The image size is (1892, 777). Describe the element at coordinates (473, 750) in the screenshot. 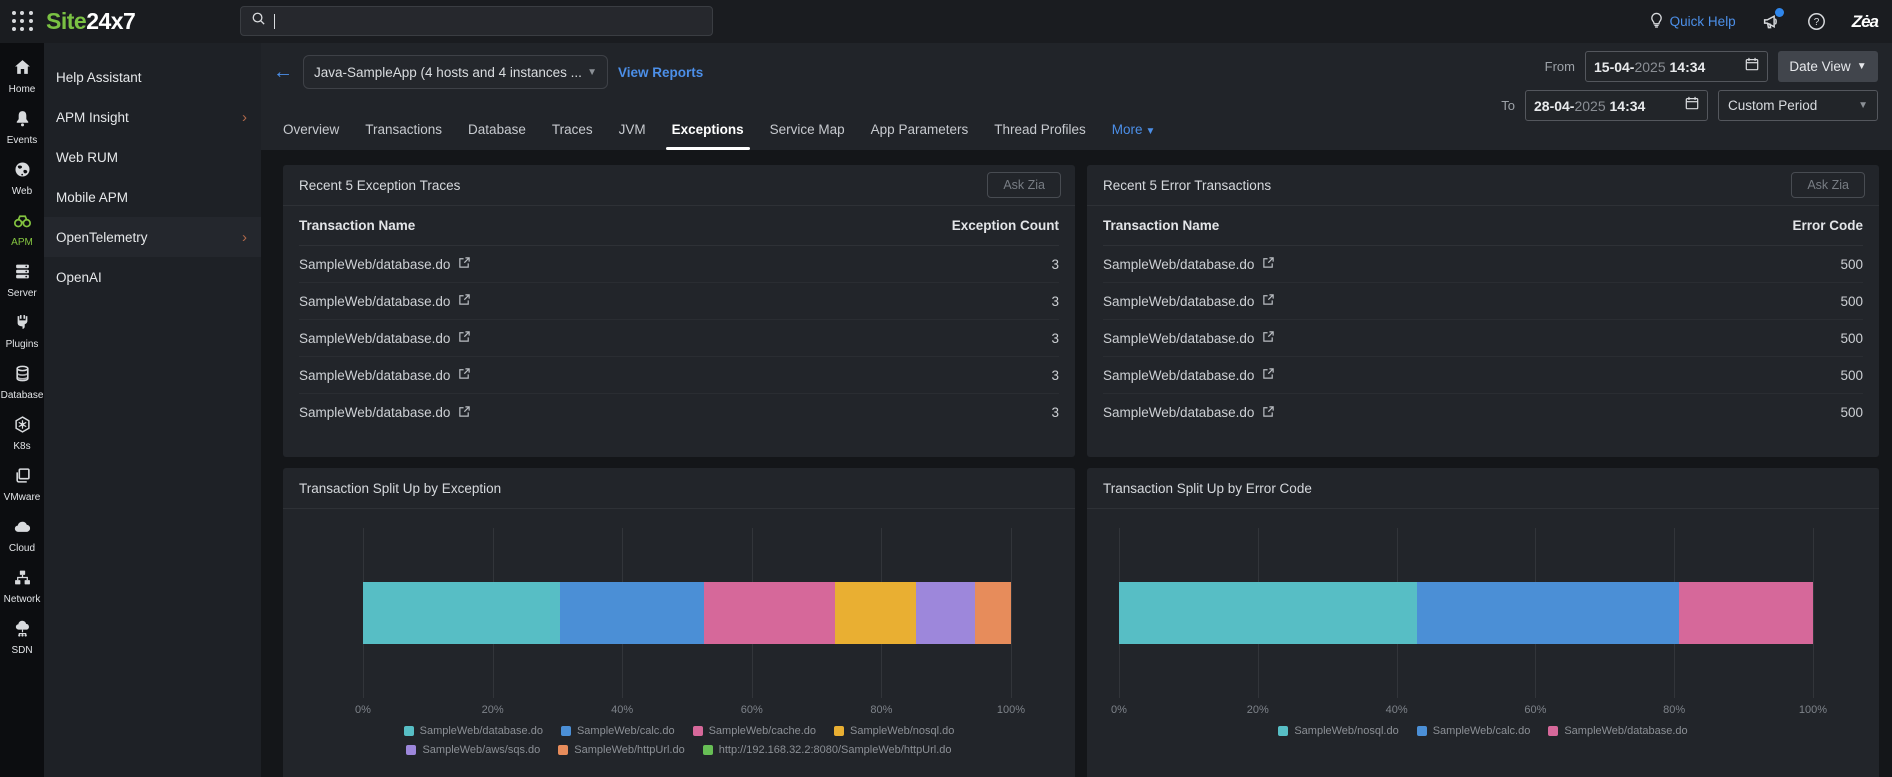

I see `legend-item: SampleWeb/aws/sqs.do` at that location.